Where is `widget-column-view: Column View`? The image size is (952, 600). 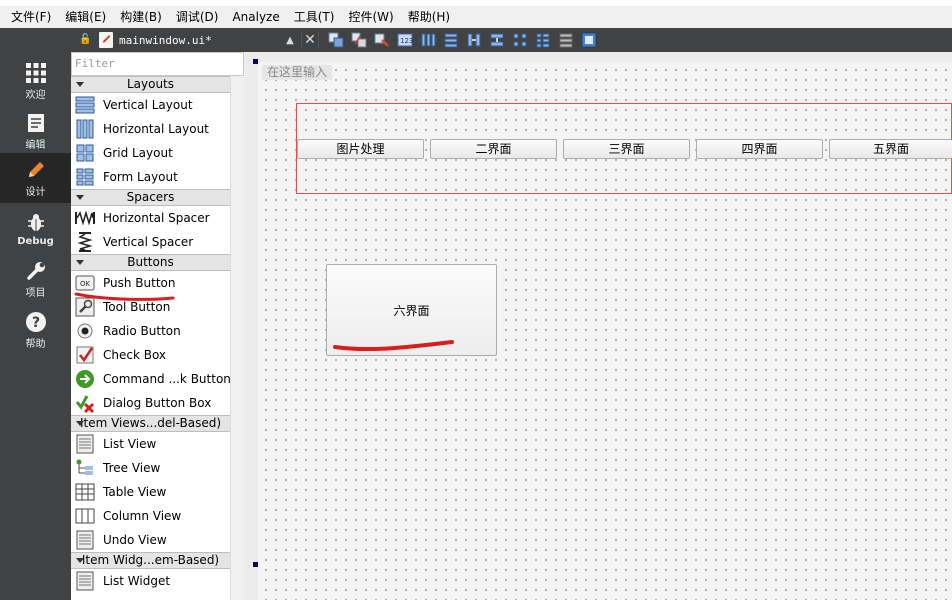 widget-column-view: Column View is located at coordinates (150, 516).